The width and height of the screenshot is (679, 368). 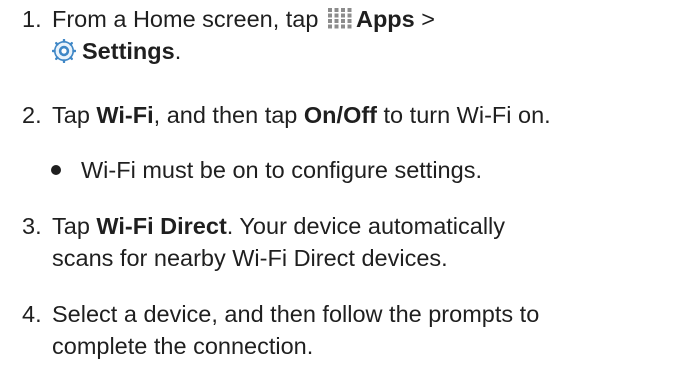 What do you see at coordinates (125, 115) in the screenshot?
I see `wifi-label: Wi-Fi` at bounding box center [125, 115].